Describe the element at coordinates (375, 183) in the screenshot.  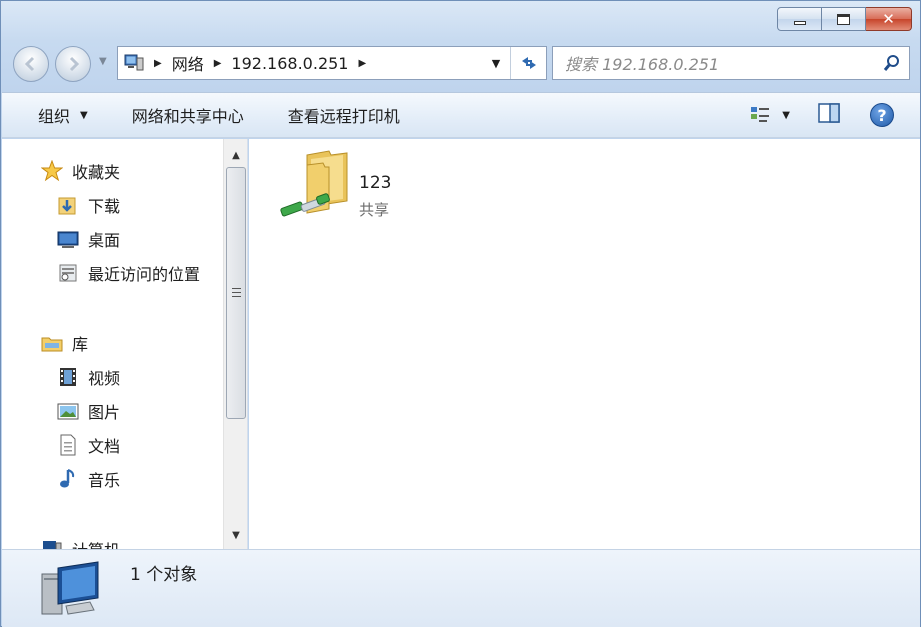
I see `folder-name: 123` at that location.